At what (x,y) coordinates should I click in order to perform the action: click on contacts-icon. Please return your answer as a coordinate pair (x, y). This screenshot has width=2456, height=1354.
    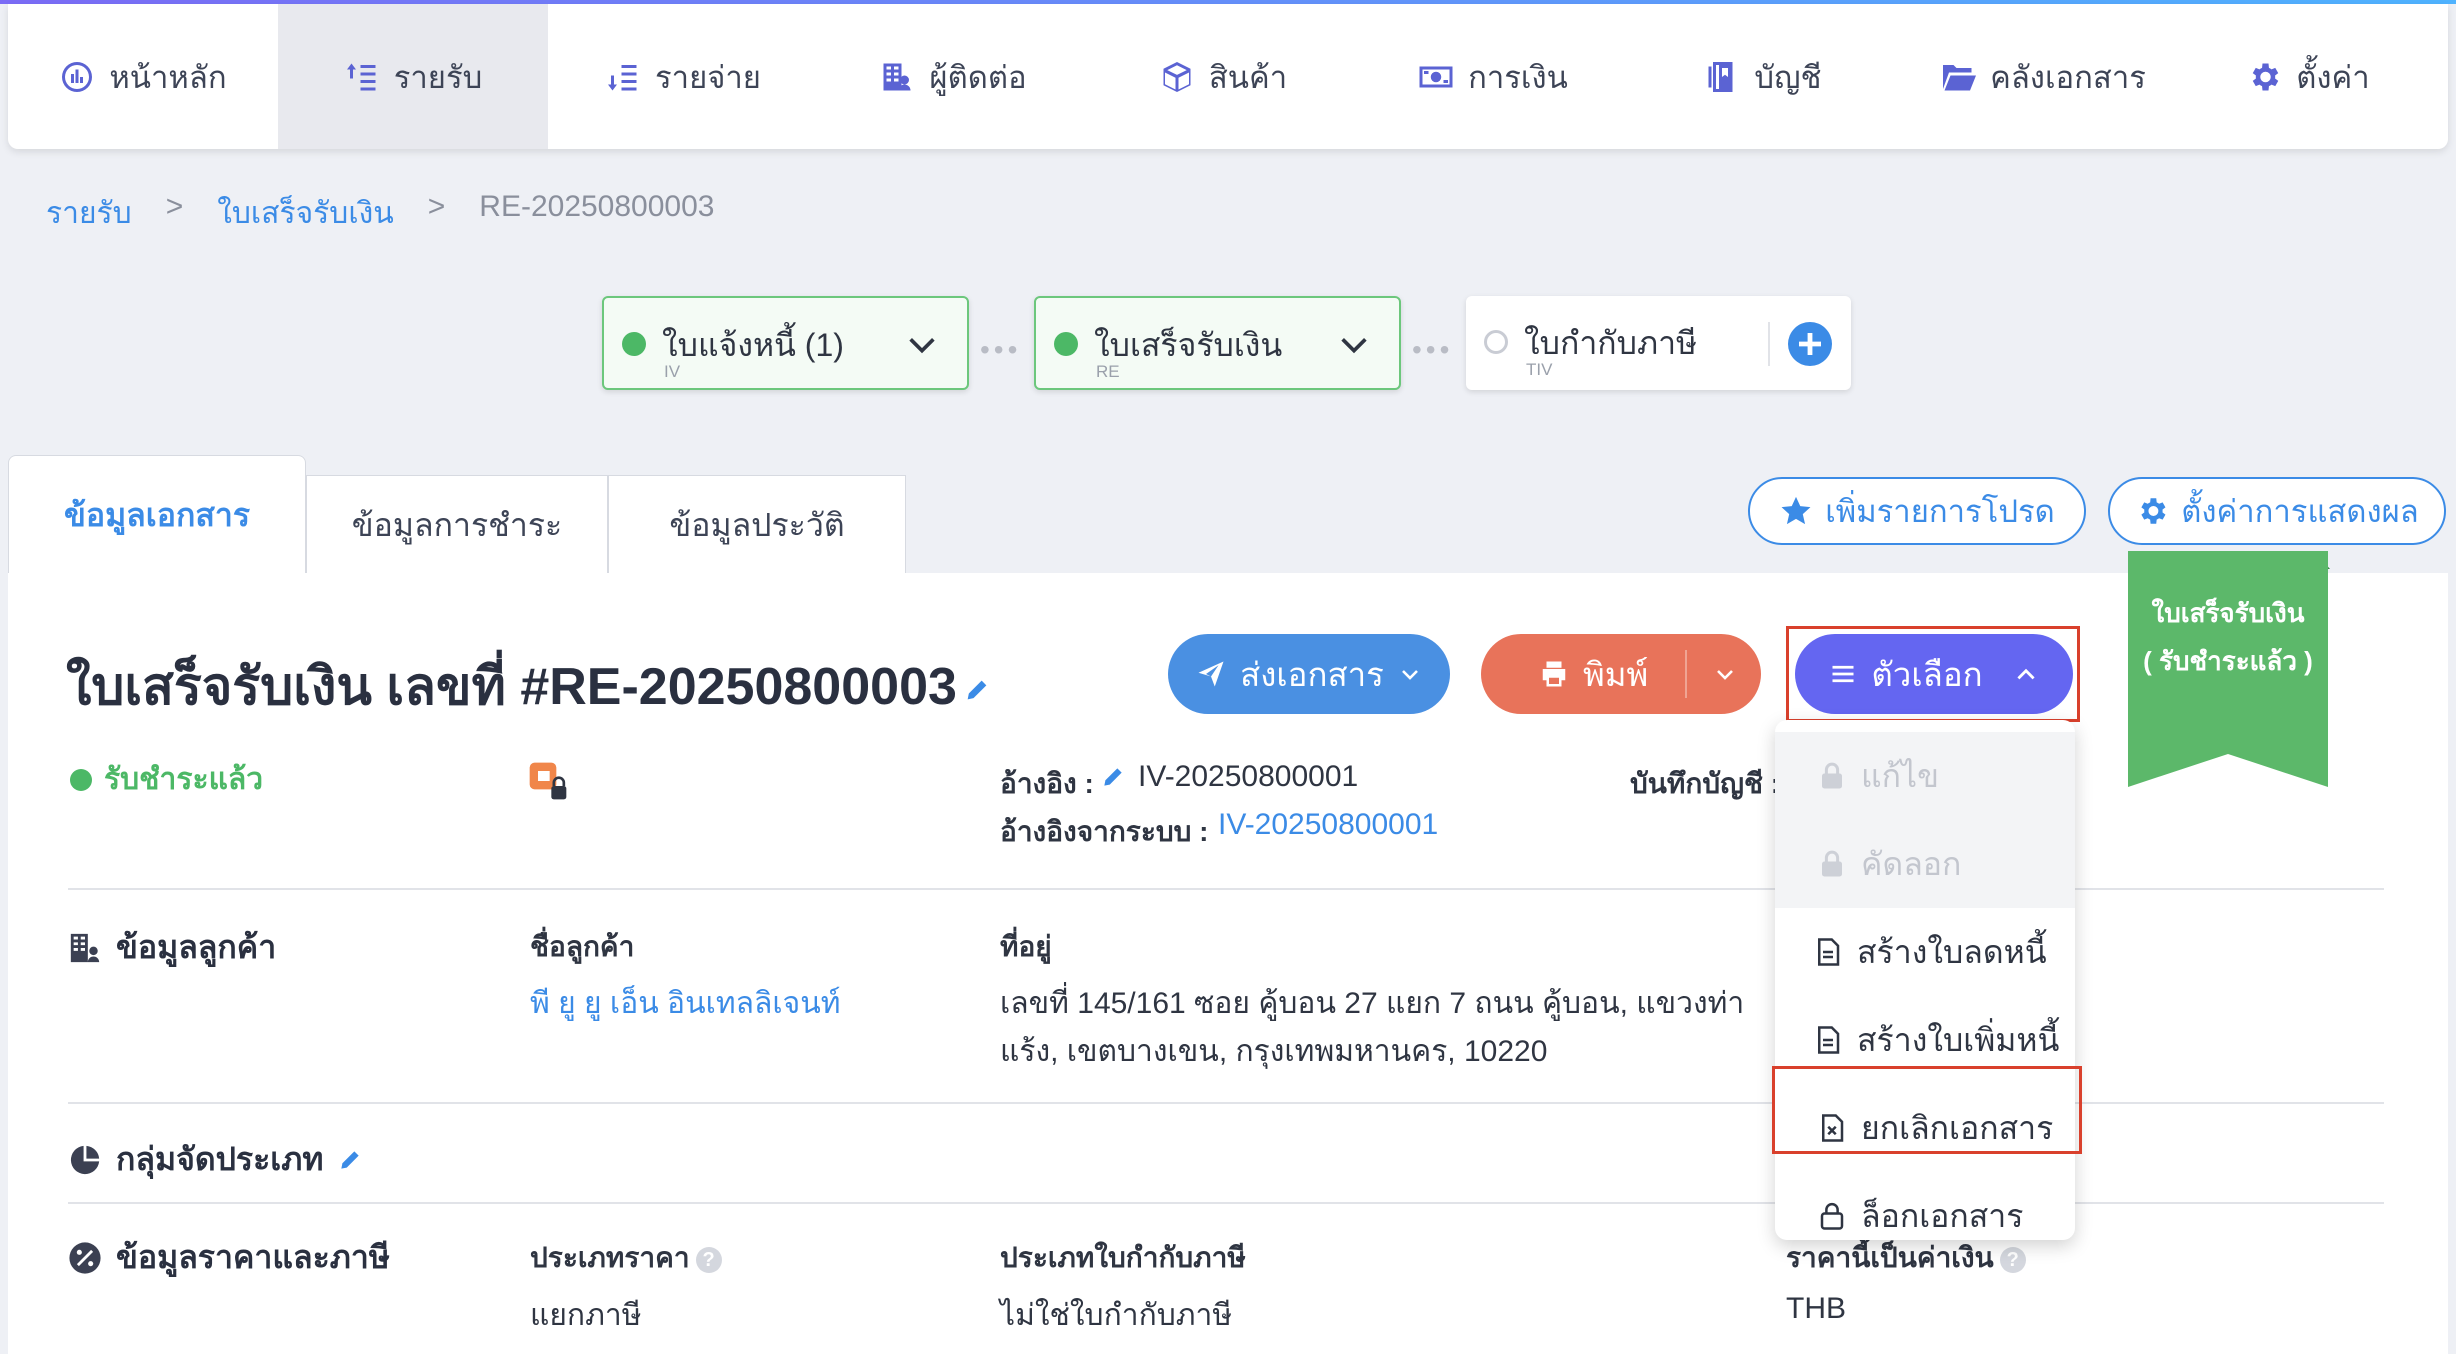
    Looking at the image, I should click on (897, 76).